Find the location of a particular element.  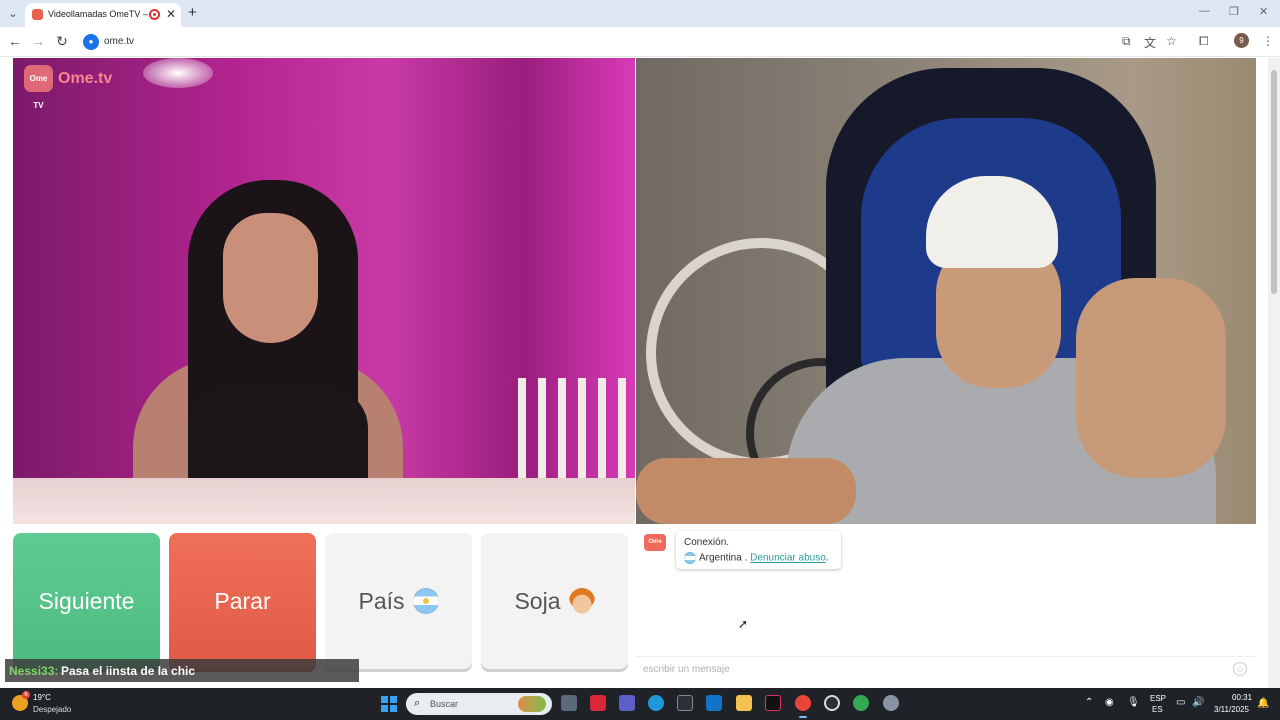

connection-message: Conexión. Argentina . Denunciar abuso. is located at coordinates (758, 550).